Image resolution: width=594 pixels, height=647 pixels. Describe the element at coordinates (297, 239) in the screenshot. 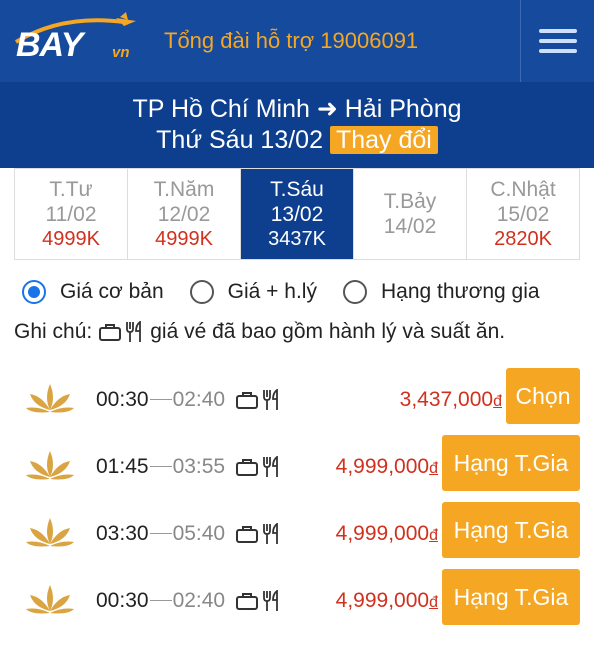

I see `date-tab-price: 3437K` at that location.